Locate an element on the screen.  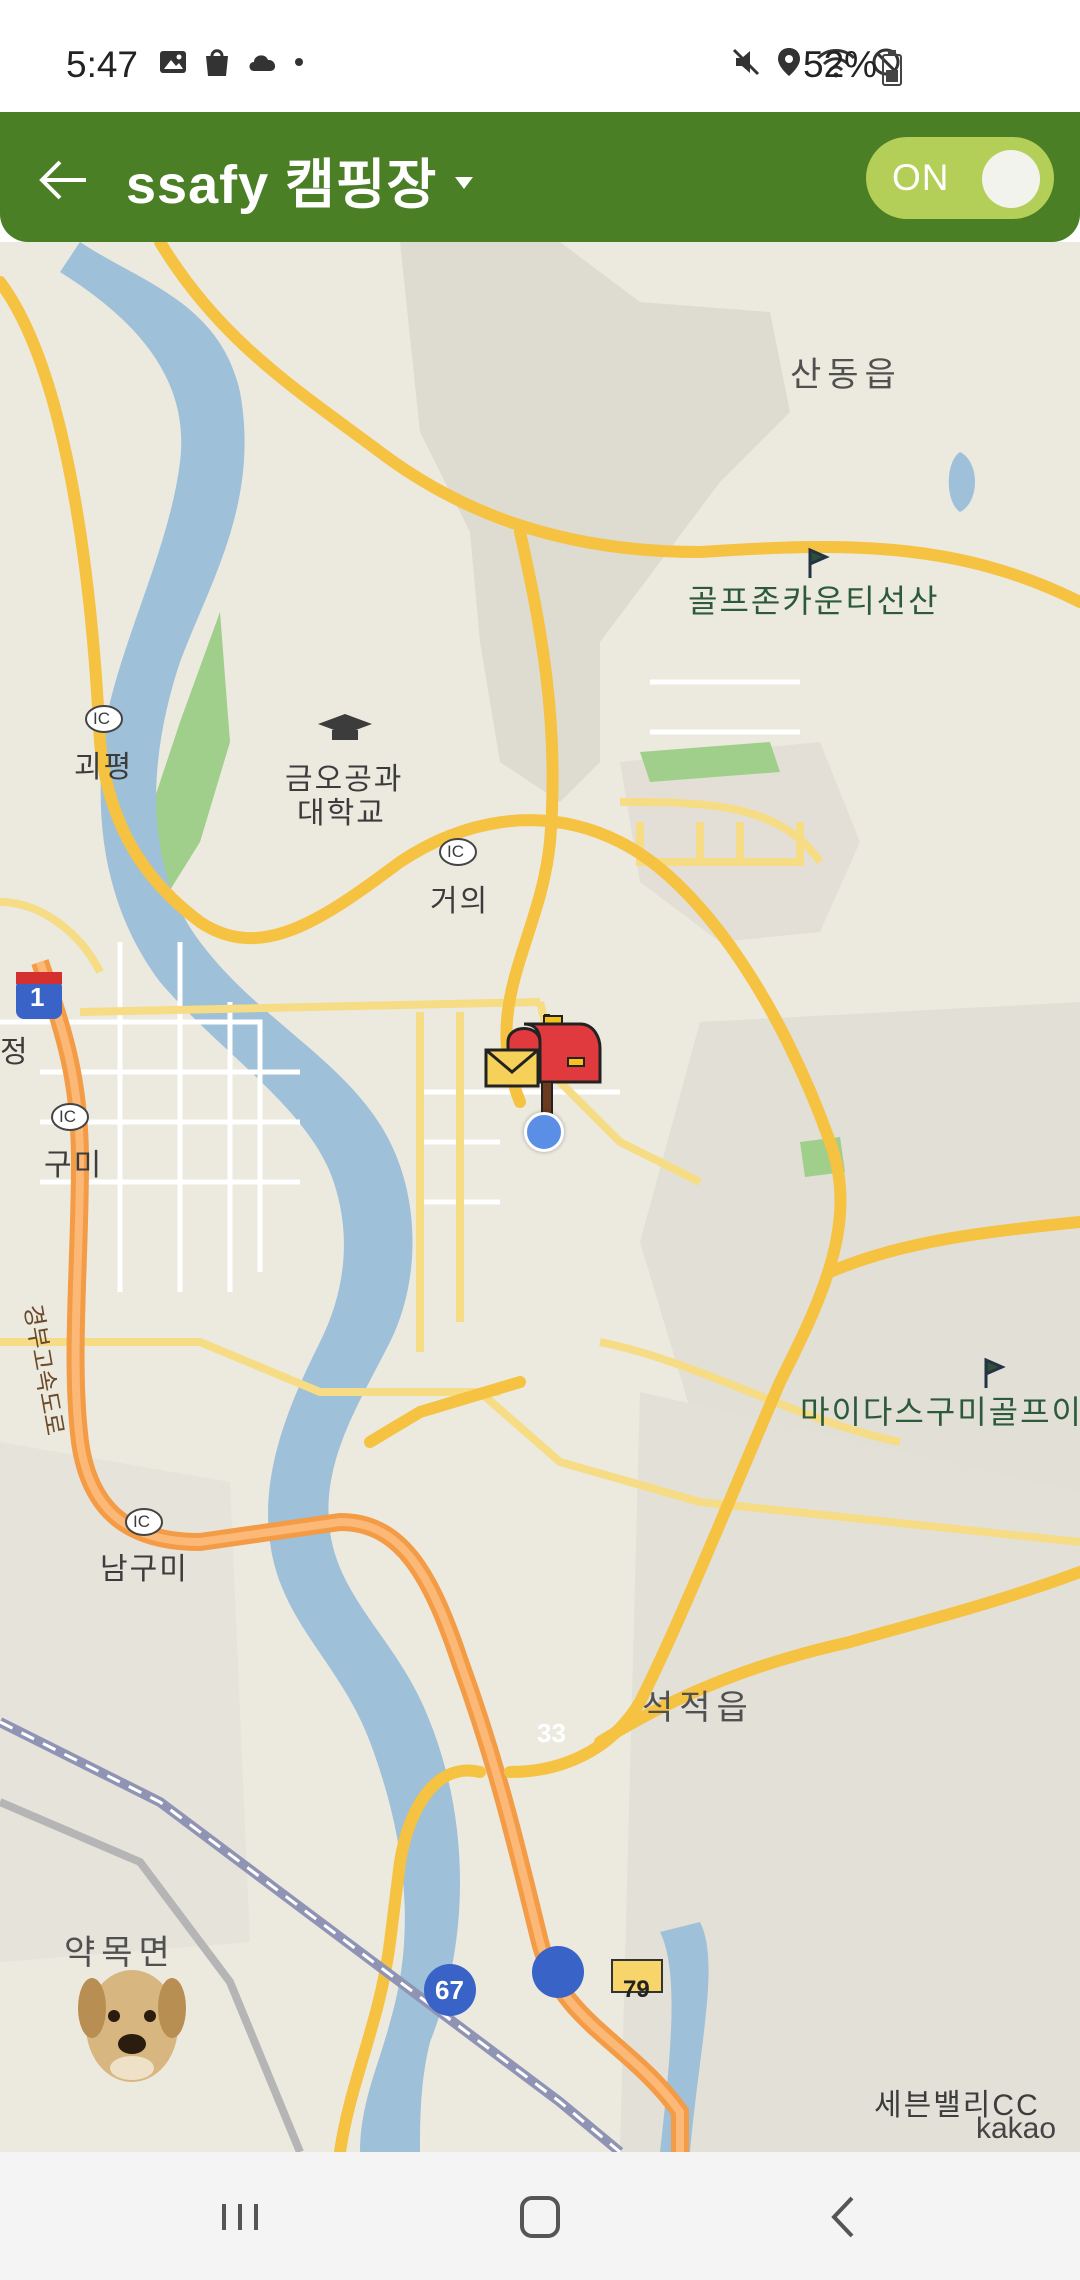
label-goepyeong: 괴평 is located at coordinates (104, 767).